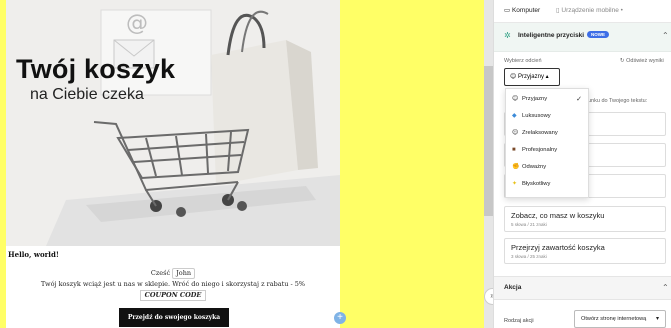 The height and width of the screenshot is (328, 671). What do you see at coordinates (547, 77) in the screenshot?
I see `caret-up-icon: ▴` at bounding box center [547, 77].